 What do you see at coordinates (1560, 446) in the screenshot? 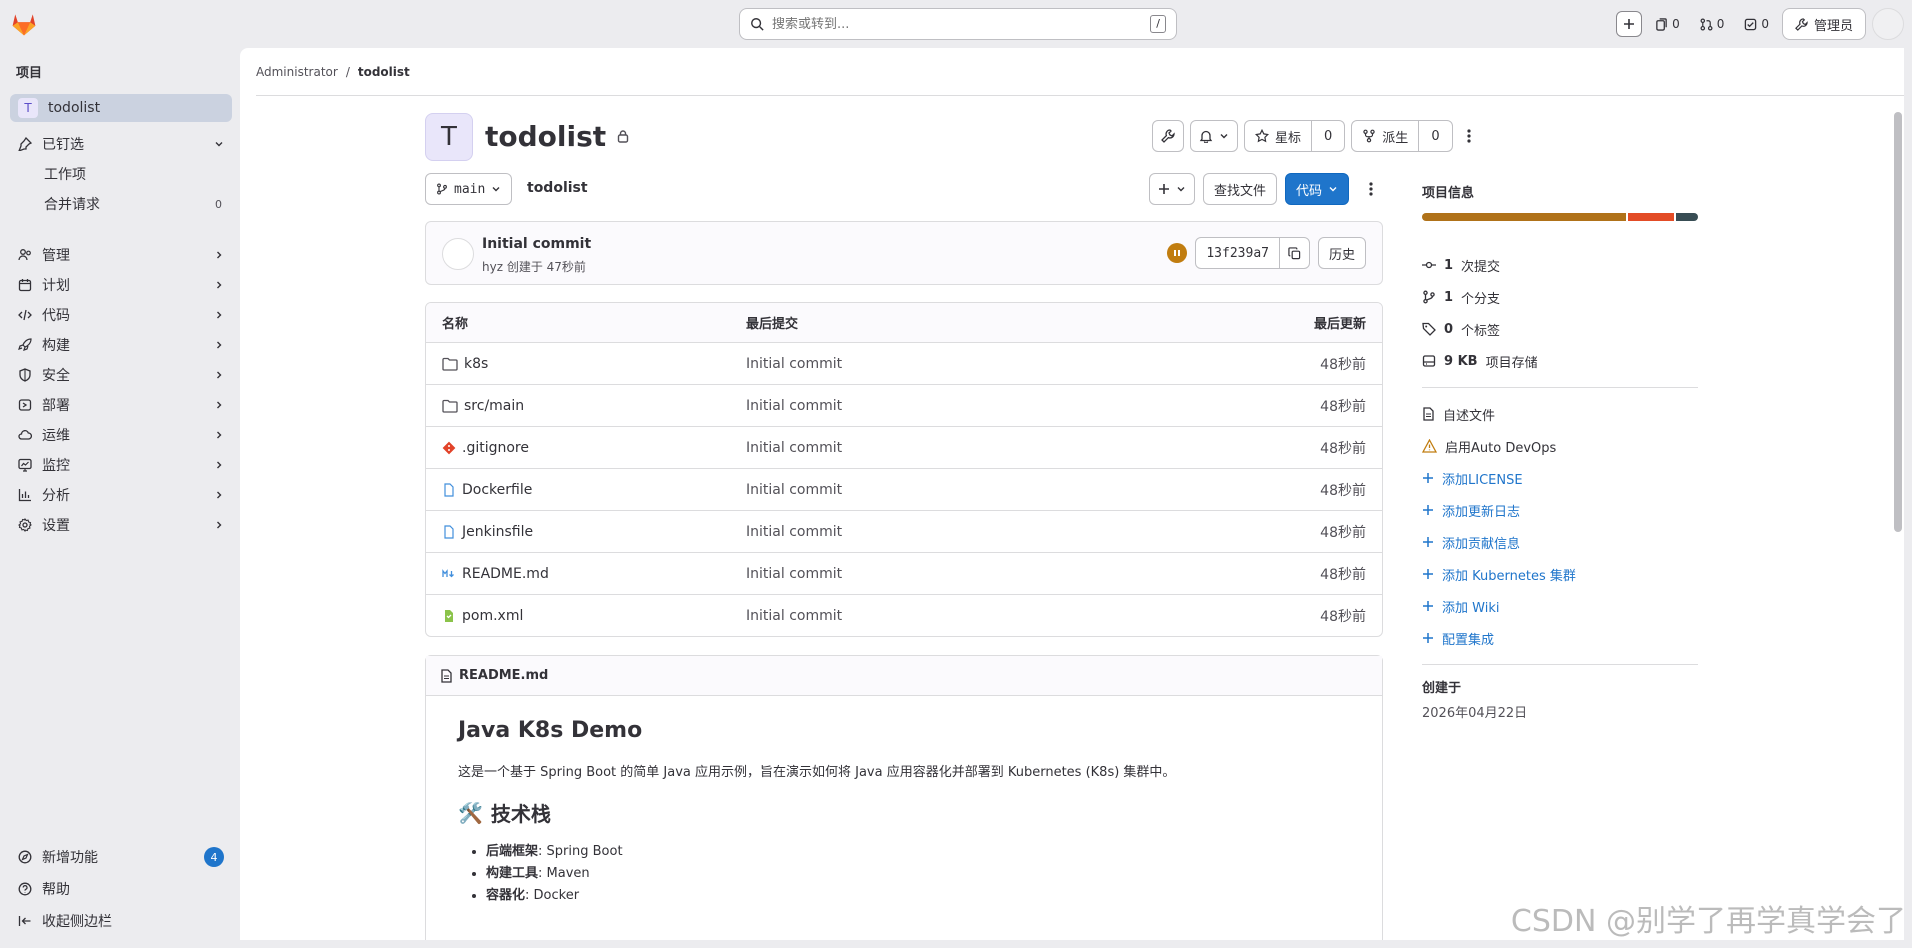
I see `auto-devops-link: 启用Auto DevOps` at bounding box center [1560, 446].